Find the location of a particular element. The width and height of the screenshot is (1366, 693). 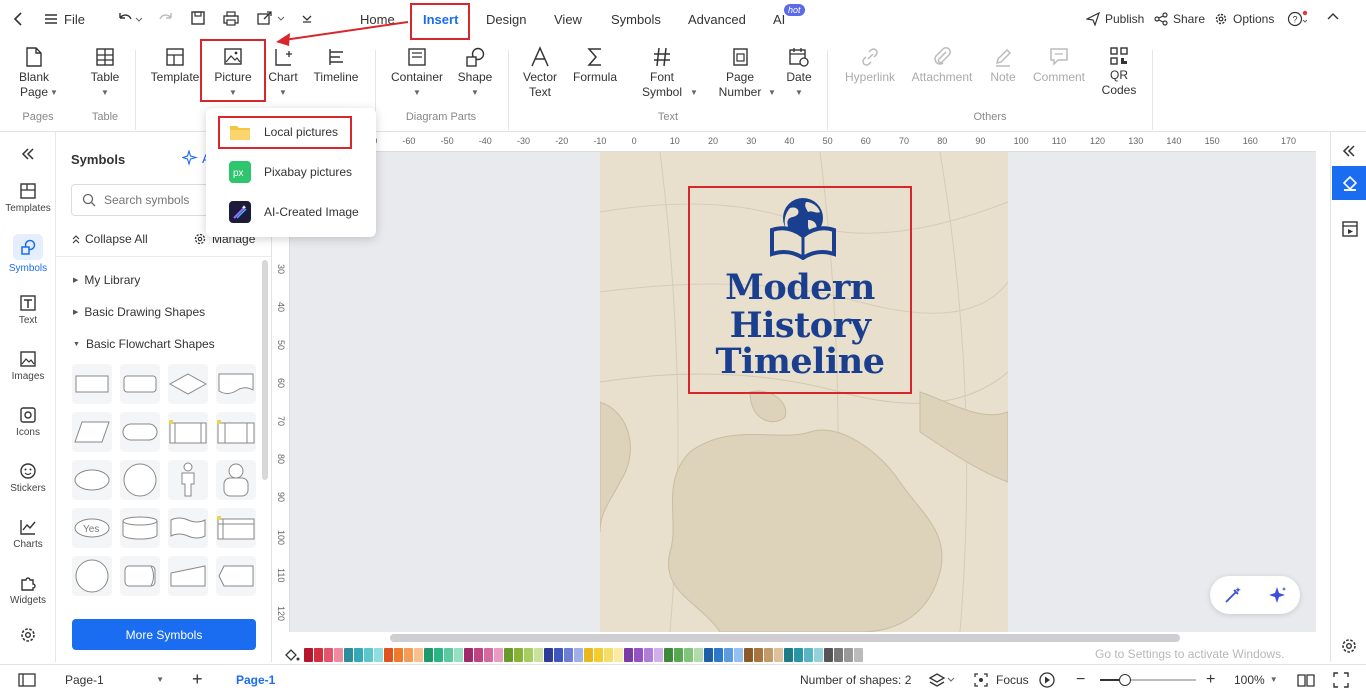

options-button: Options is located at coordinates (1244, 19).